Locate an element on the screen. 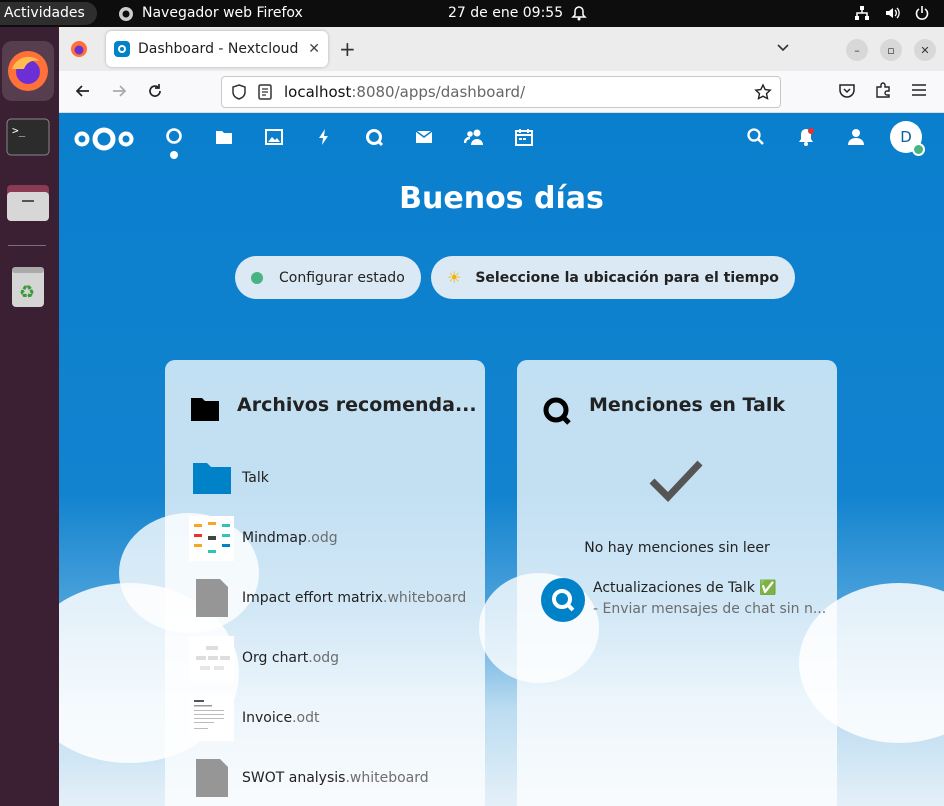 This screenshot has width=944, height=806. minimize-window-icon: – is located at coordinates (857, 50).